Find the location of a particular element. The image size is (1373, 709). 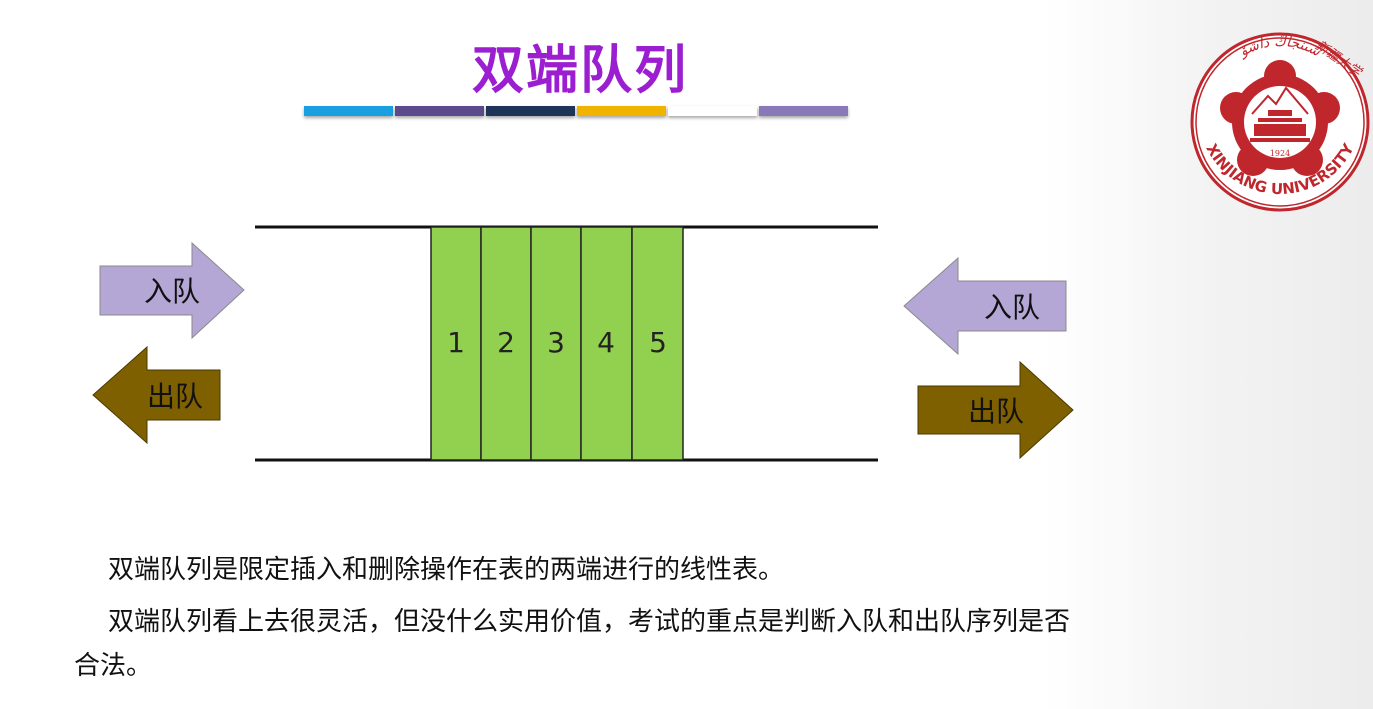

logo-year: 1924 is located at coordinates (1280, 153).